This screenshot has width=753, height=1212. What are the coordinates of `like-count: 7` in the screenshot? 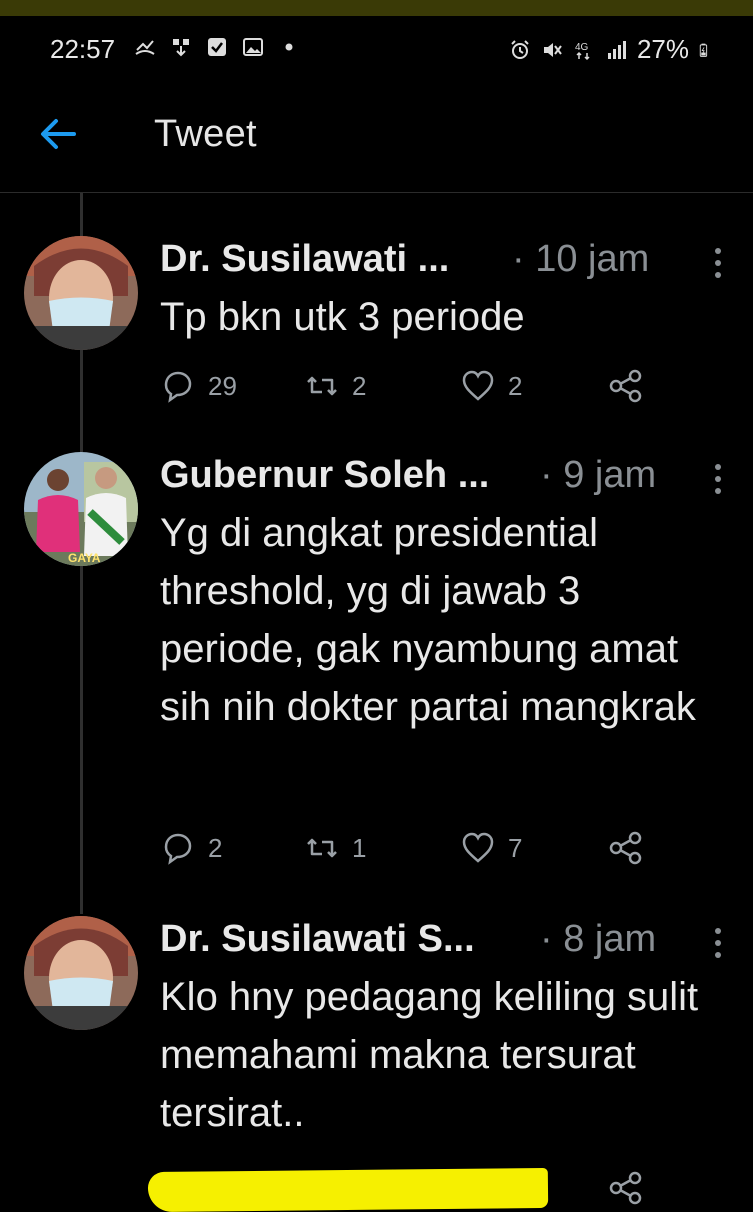 It's located at (515, 847).